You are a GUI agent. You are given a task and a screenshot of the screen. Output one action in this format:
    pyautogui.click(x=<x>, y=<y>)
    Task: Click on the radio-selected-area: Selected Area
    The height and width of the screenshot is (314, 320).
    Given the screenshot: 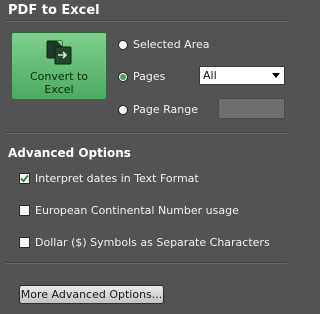 What is the action you would take?
    pyautogui.click(x=164, y=44)
    